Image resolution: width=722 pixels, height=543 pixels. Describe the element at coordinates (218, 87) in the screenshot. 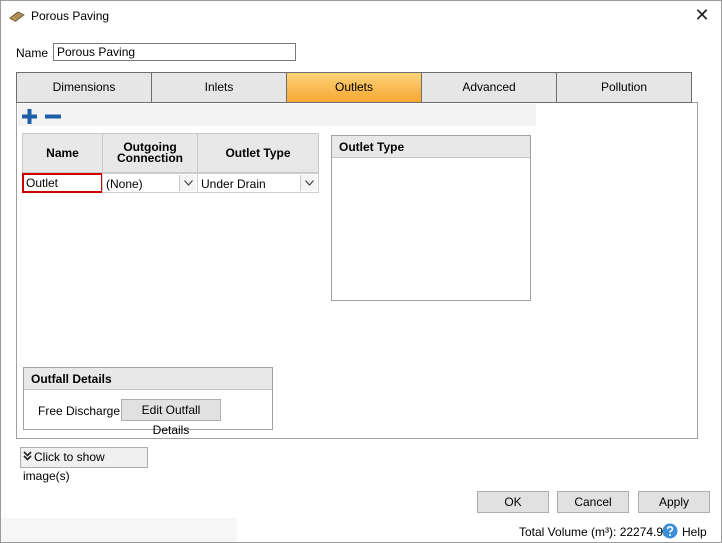

I see `tab-inlets: Inlets` at that location.